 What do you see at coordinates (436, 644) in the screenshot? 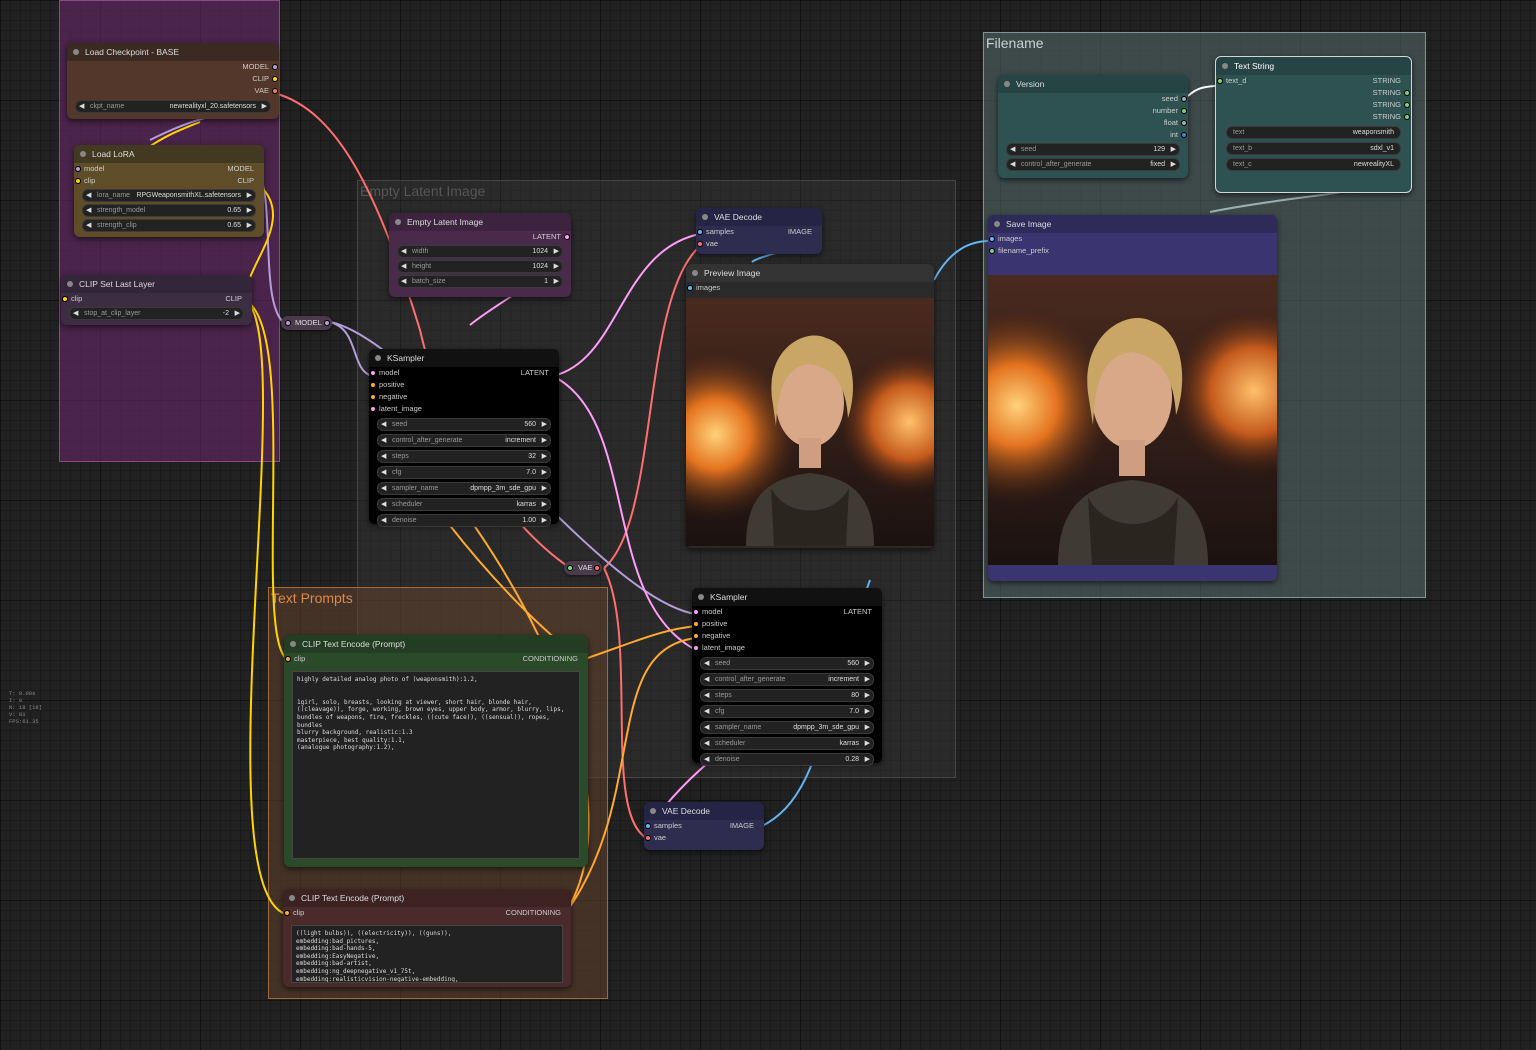
I see `node-title: CLIP Text Encode (Prompt)` at bounding box center [436, 644].